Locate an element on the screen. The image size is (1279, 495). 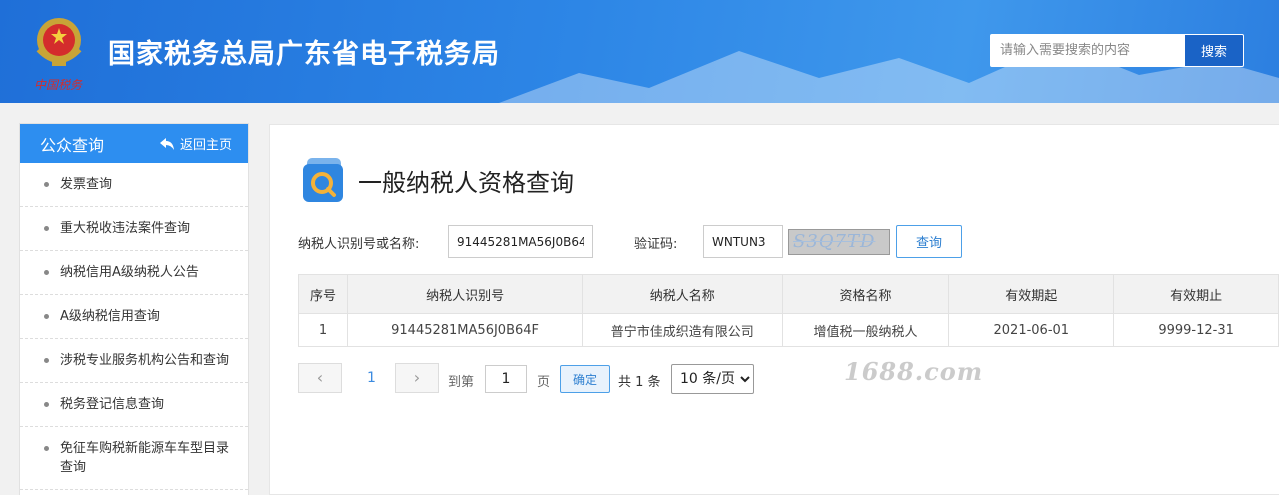
tax-emblem-logo: 中国税务 is located at coordinates (59, 52).